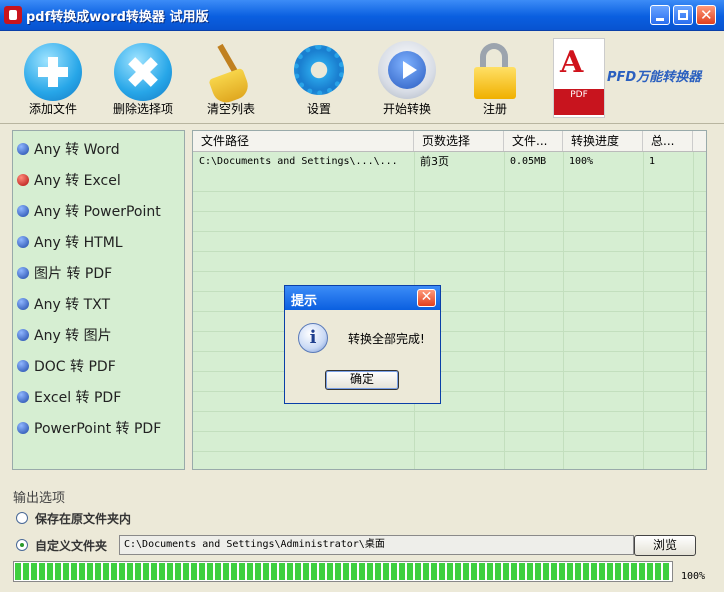 The image size is (724, 592). Describe the element at coordinates (406, 109) in the screenshot. I see `start-convert-label: 开始转换` at that location.